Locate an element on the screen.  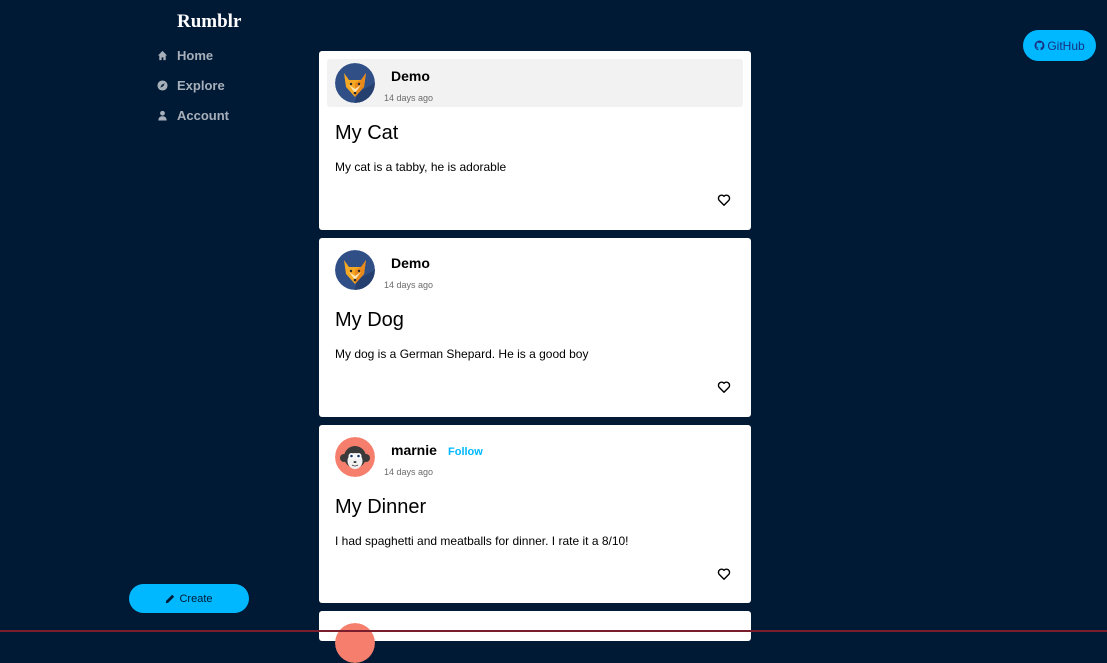
post-title: My Dinner is located at coordinates (381, 507).